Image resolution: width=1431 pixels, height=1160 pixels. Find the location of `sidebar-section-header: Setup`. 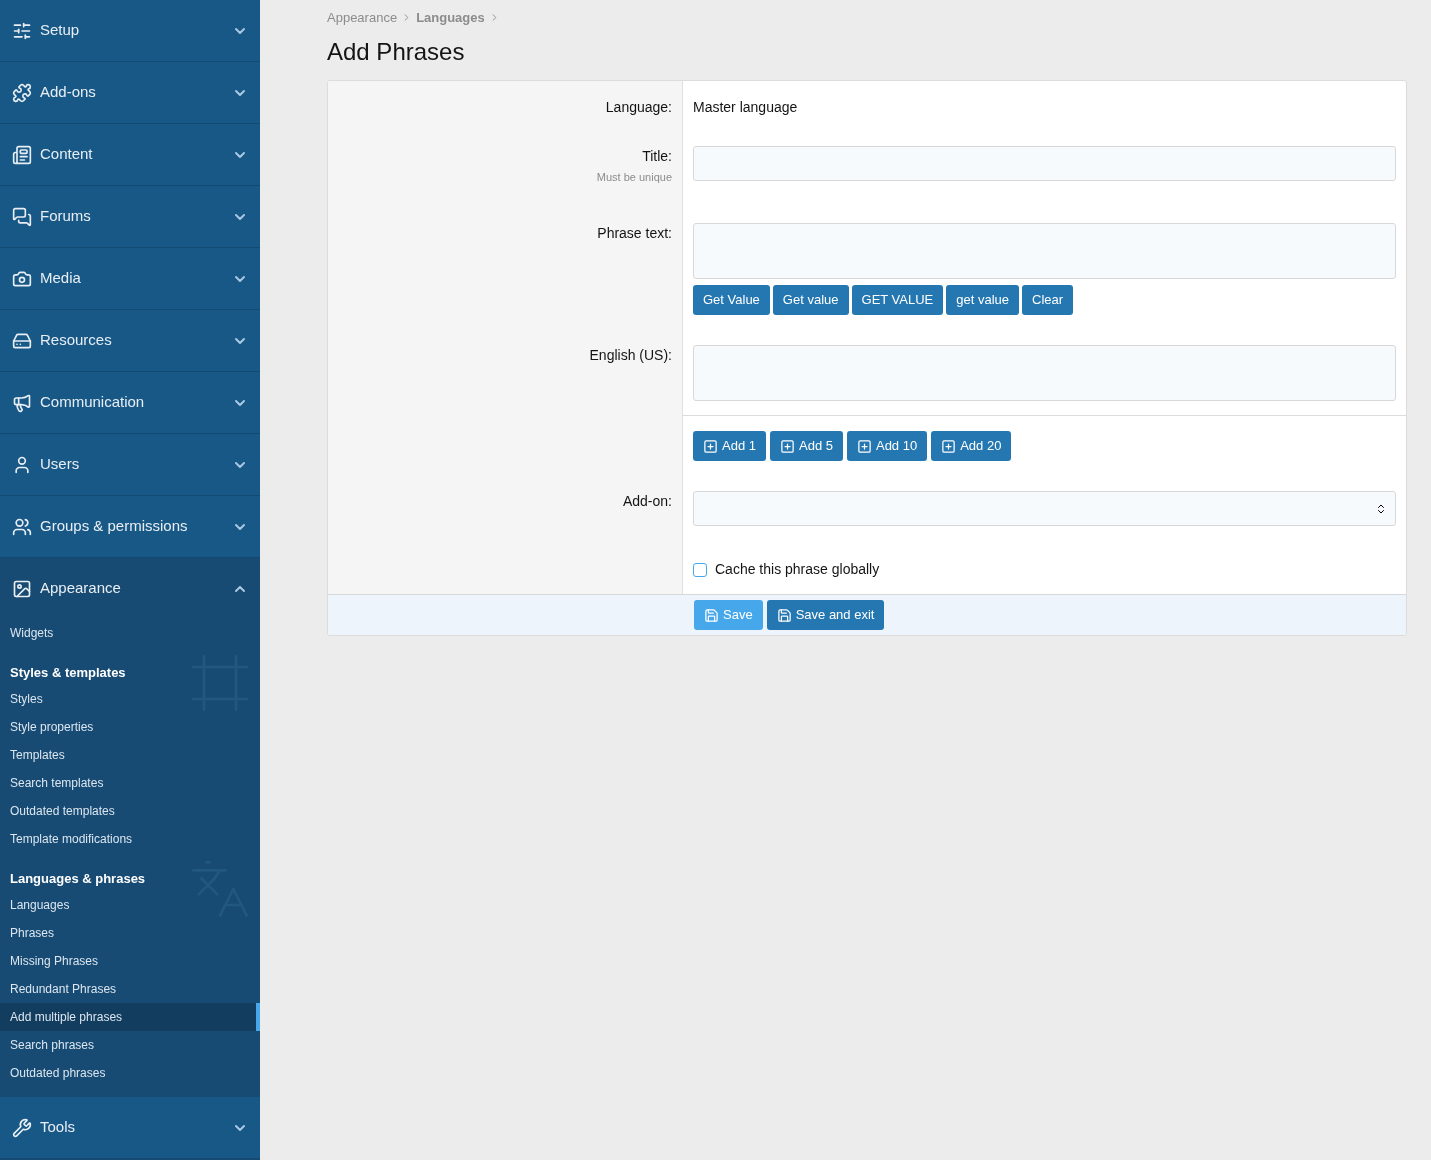

sidebar-section-header: Setup is located at coordinates (130, 30).